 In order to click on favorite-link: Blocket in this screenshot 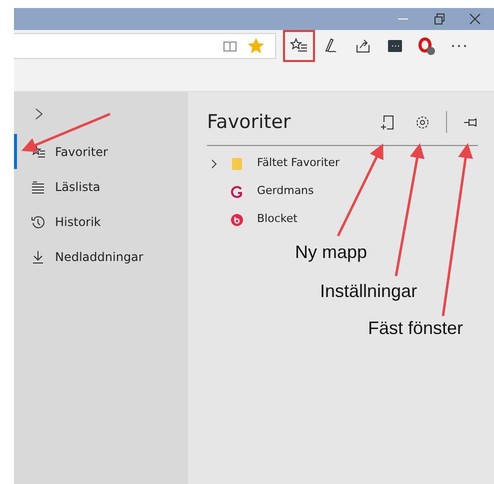, I will do `click(277, 219)`.